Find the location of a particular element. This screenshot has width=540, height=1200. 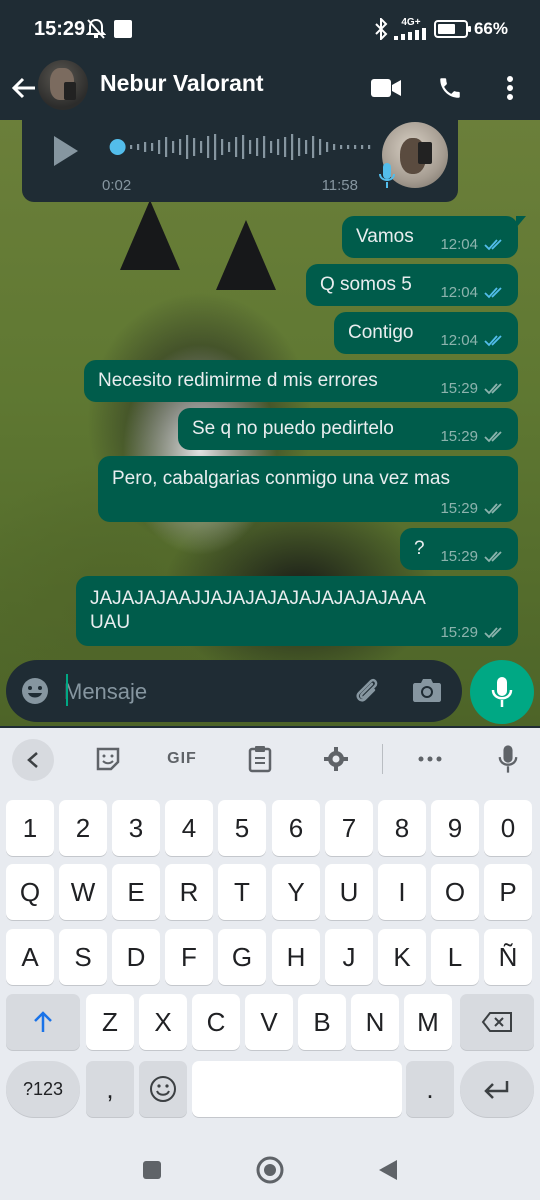

key: 9 is located at coordinates (455, 828).